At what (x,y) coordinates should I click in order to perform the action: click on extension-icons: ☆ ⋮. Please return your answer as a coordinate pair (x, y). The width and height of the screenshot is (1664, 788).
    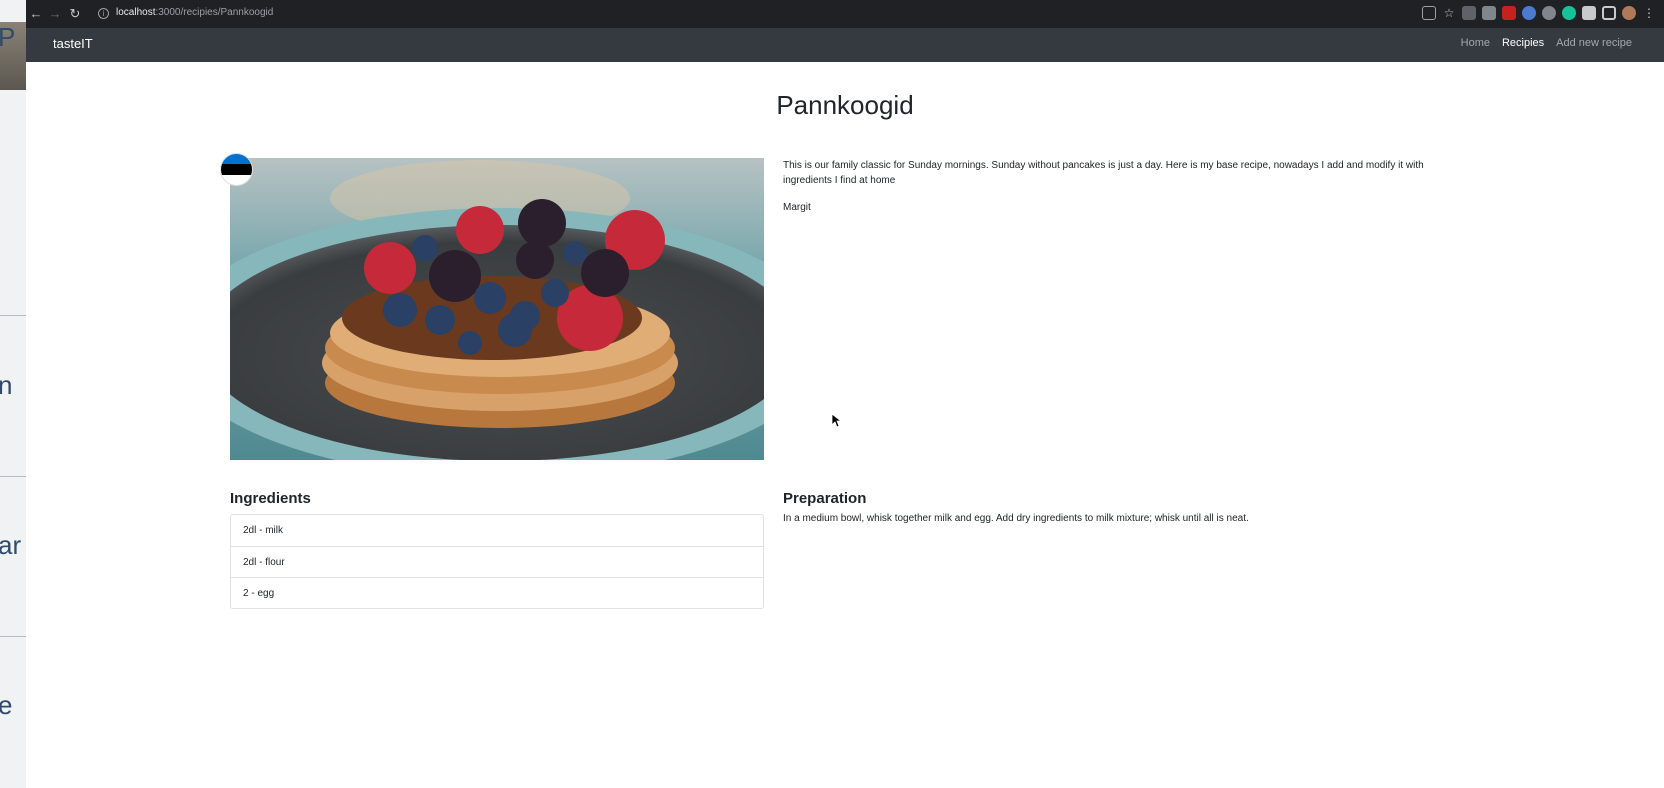
    Looking at the image, I should click on (1539, 14).